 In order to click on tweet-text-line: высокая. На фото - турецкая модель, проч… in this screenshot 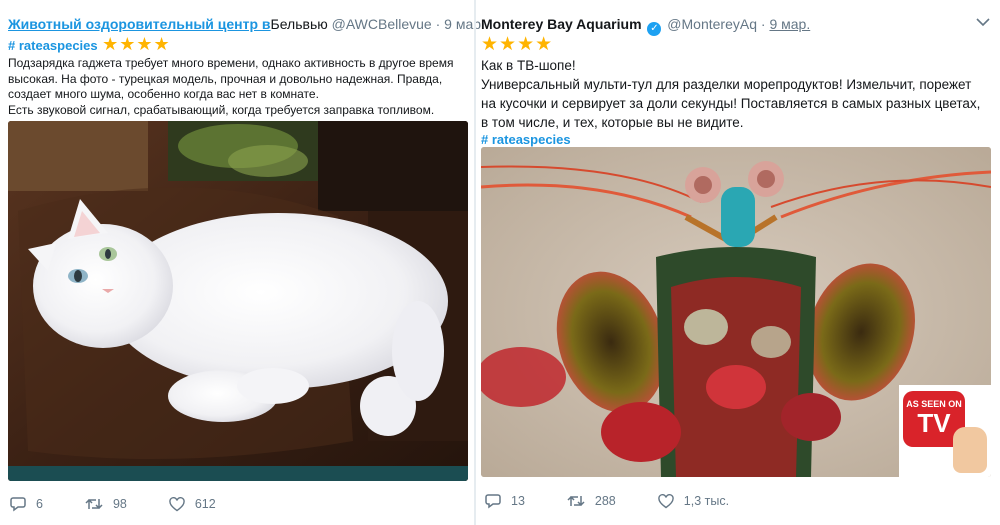, I will do `click(225, 78)`.